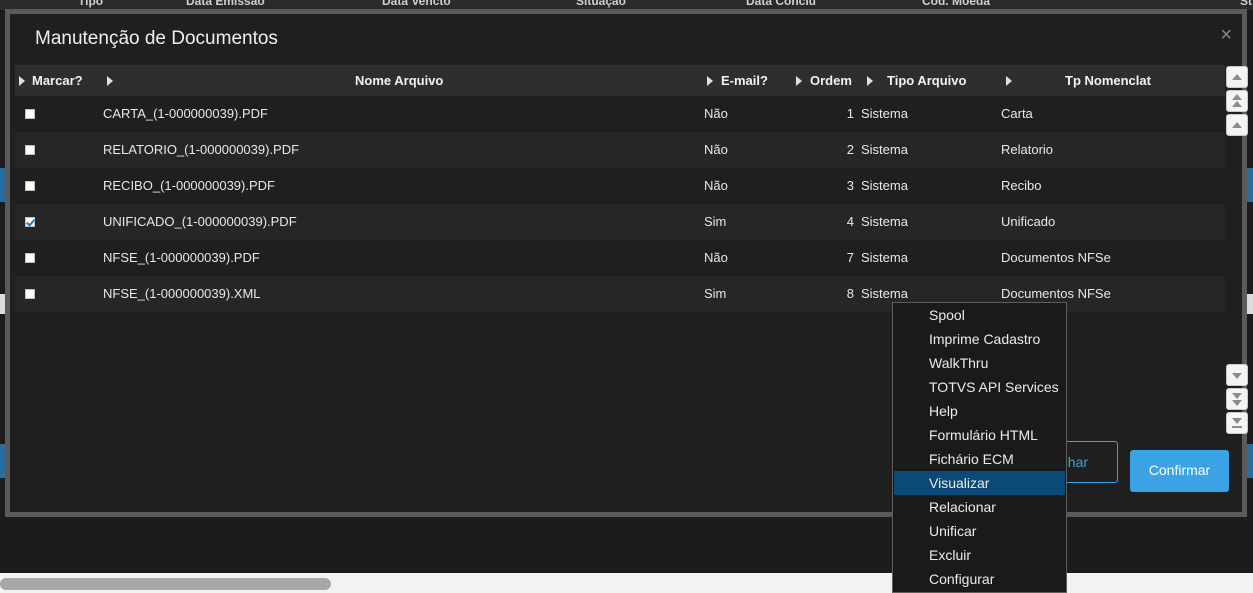  Describe the element at coordinates (399, 80) in the screenshot. I see `header-nome-arquivo: Nome Arquivo` at that location.